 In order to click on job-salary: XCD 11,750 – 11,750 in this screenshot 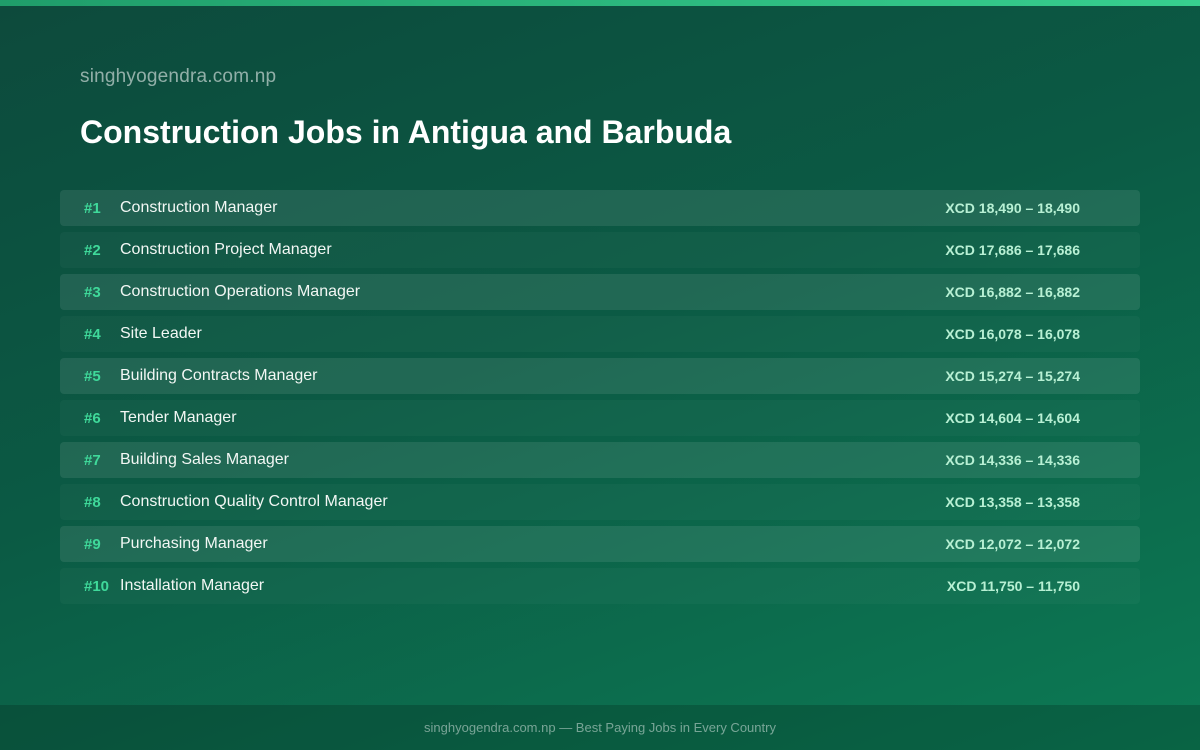, I will do `click(1013, 586)`.